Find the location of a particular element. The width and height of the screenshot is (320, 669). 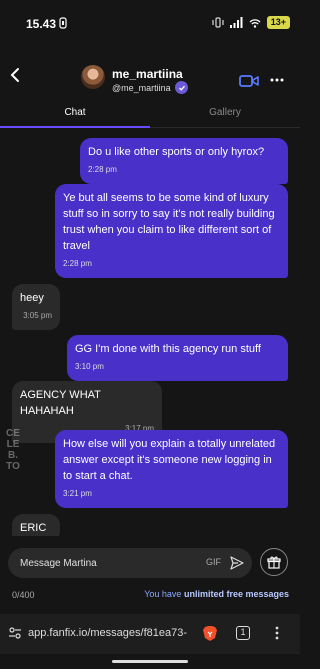

watermark: CELEB.TO is located at coordinates (13, 450).